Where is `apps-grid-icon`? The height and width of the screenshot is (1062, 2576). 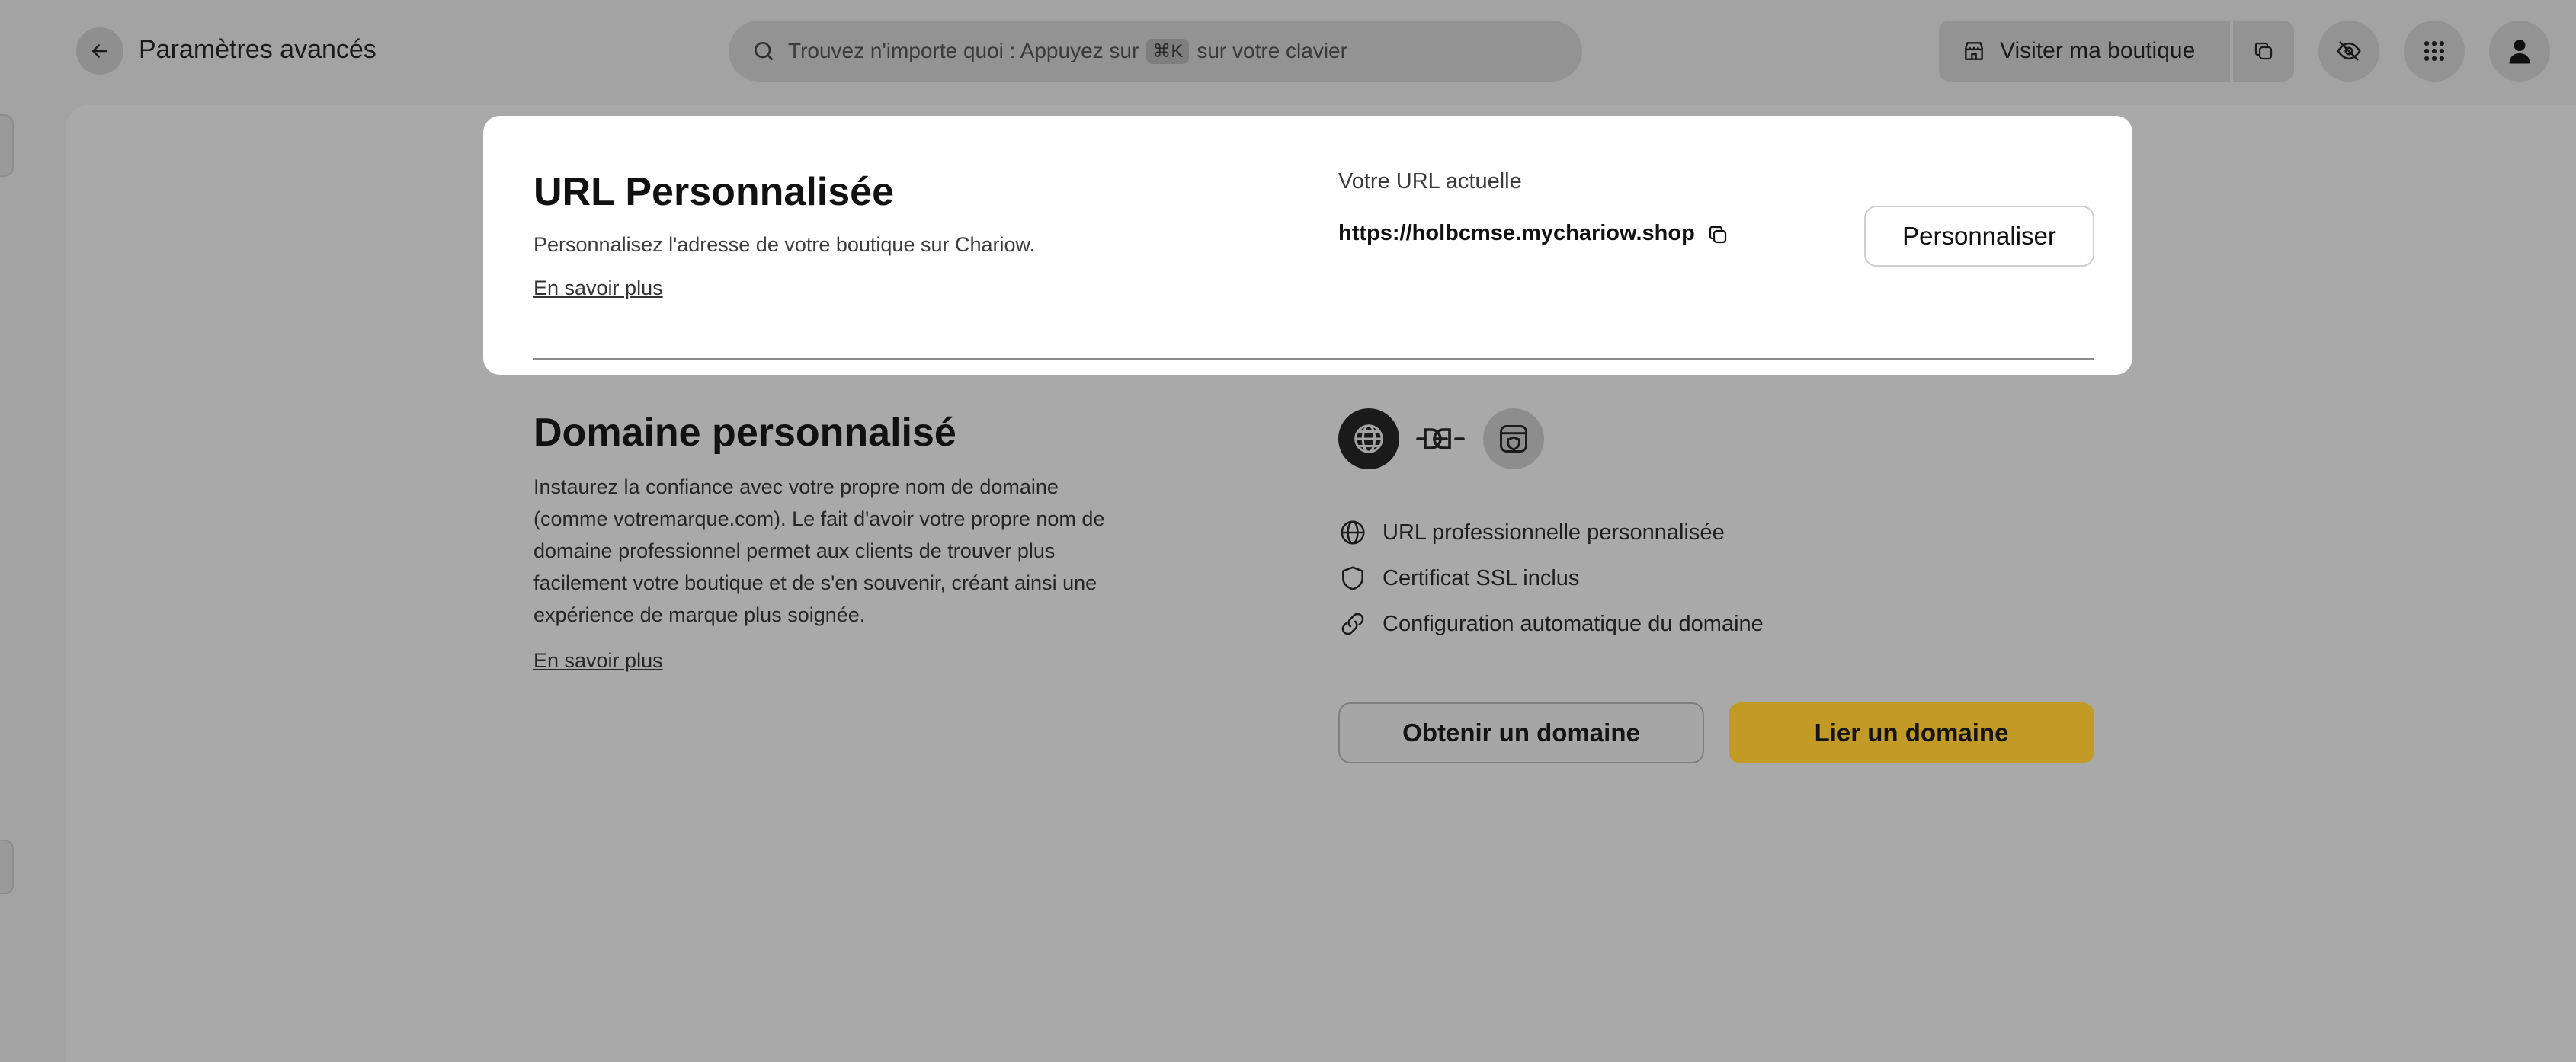 apps-grid-icon is located at coordinates (2434, 51).